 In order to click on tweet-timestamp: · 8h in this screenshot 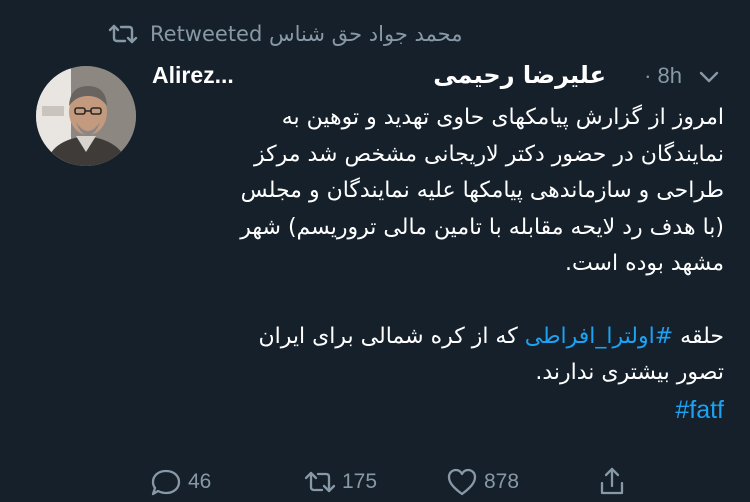, I will do `click(663, 76)`.